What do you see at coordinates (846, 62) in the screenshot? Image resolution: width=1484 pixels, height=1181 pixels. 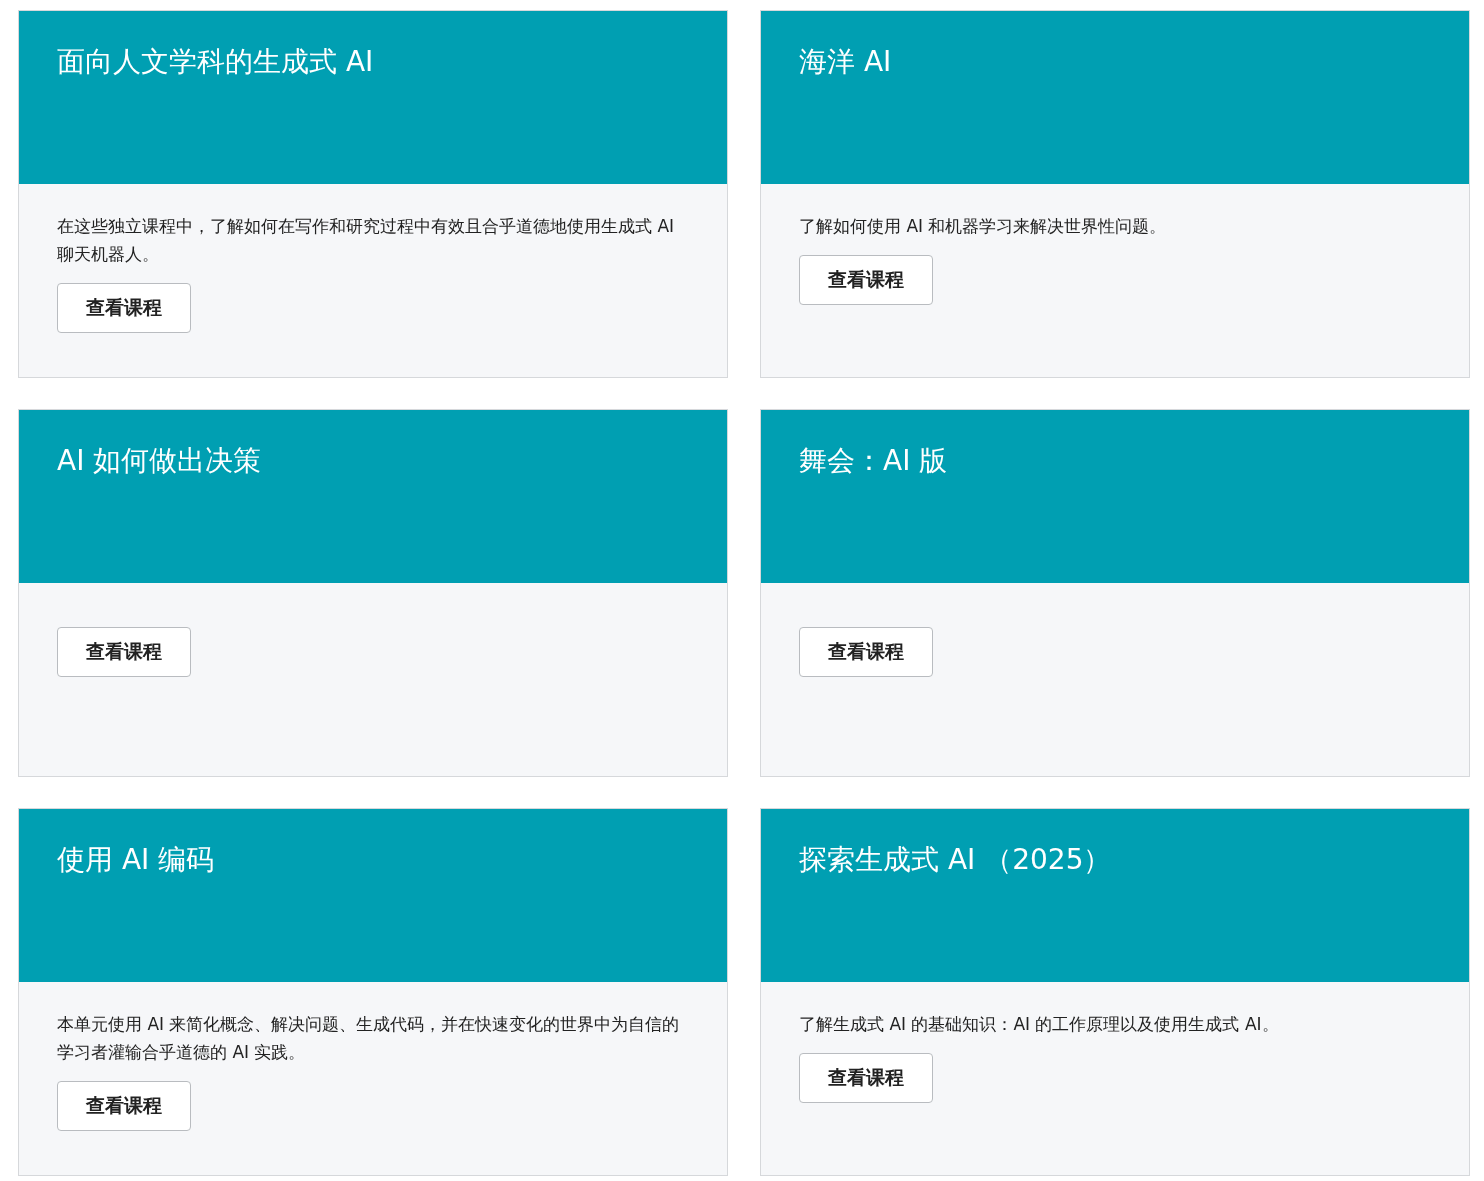 I see `course-title: 海洋 AI` at bounding box center [846, 62].